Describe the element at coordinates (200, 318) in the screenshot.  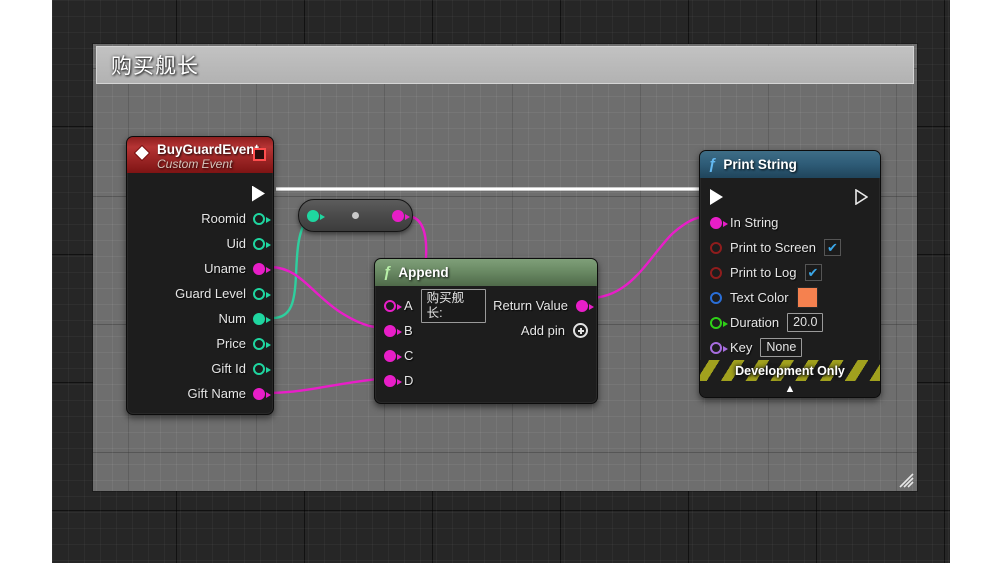
I see `pin-row-num: Num` at that location.